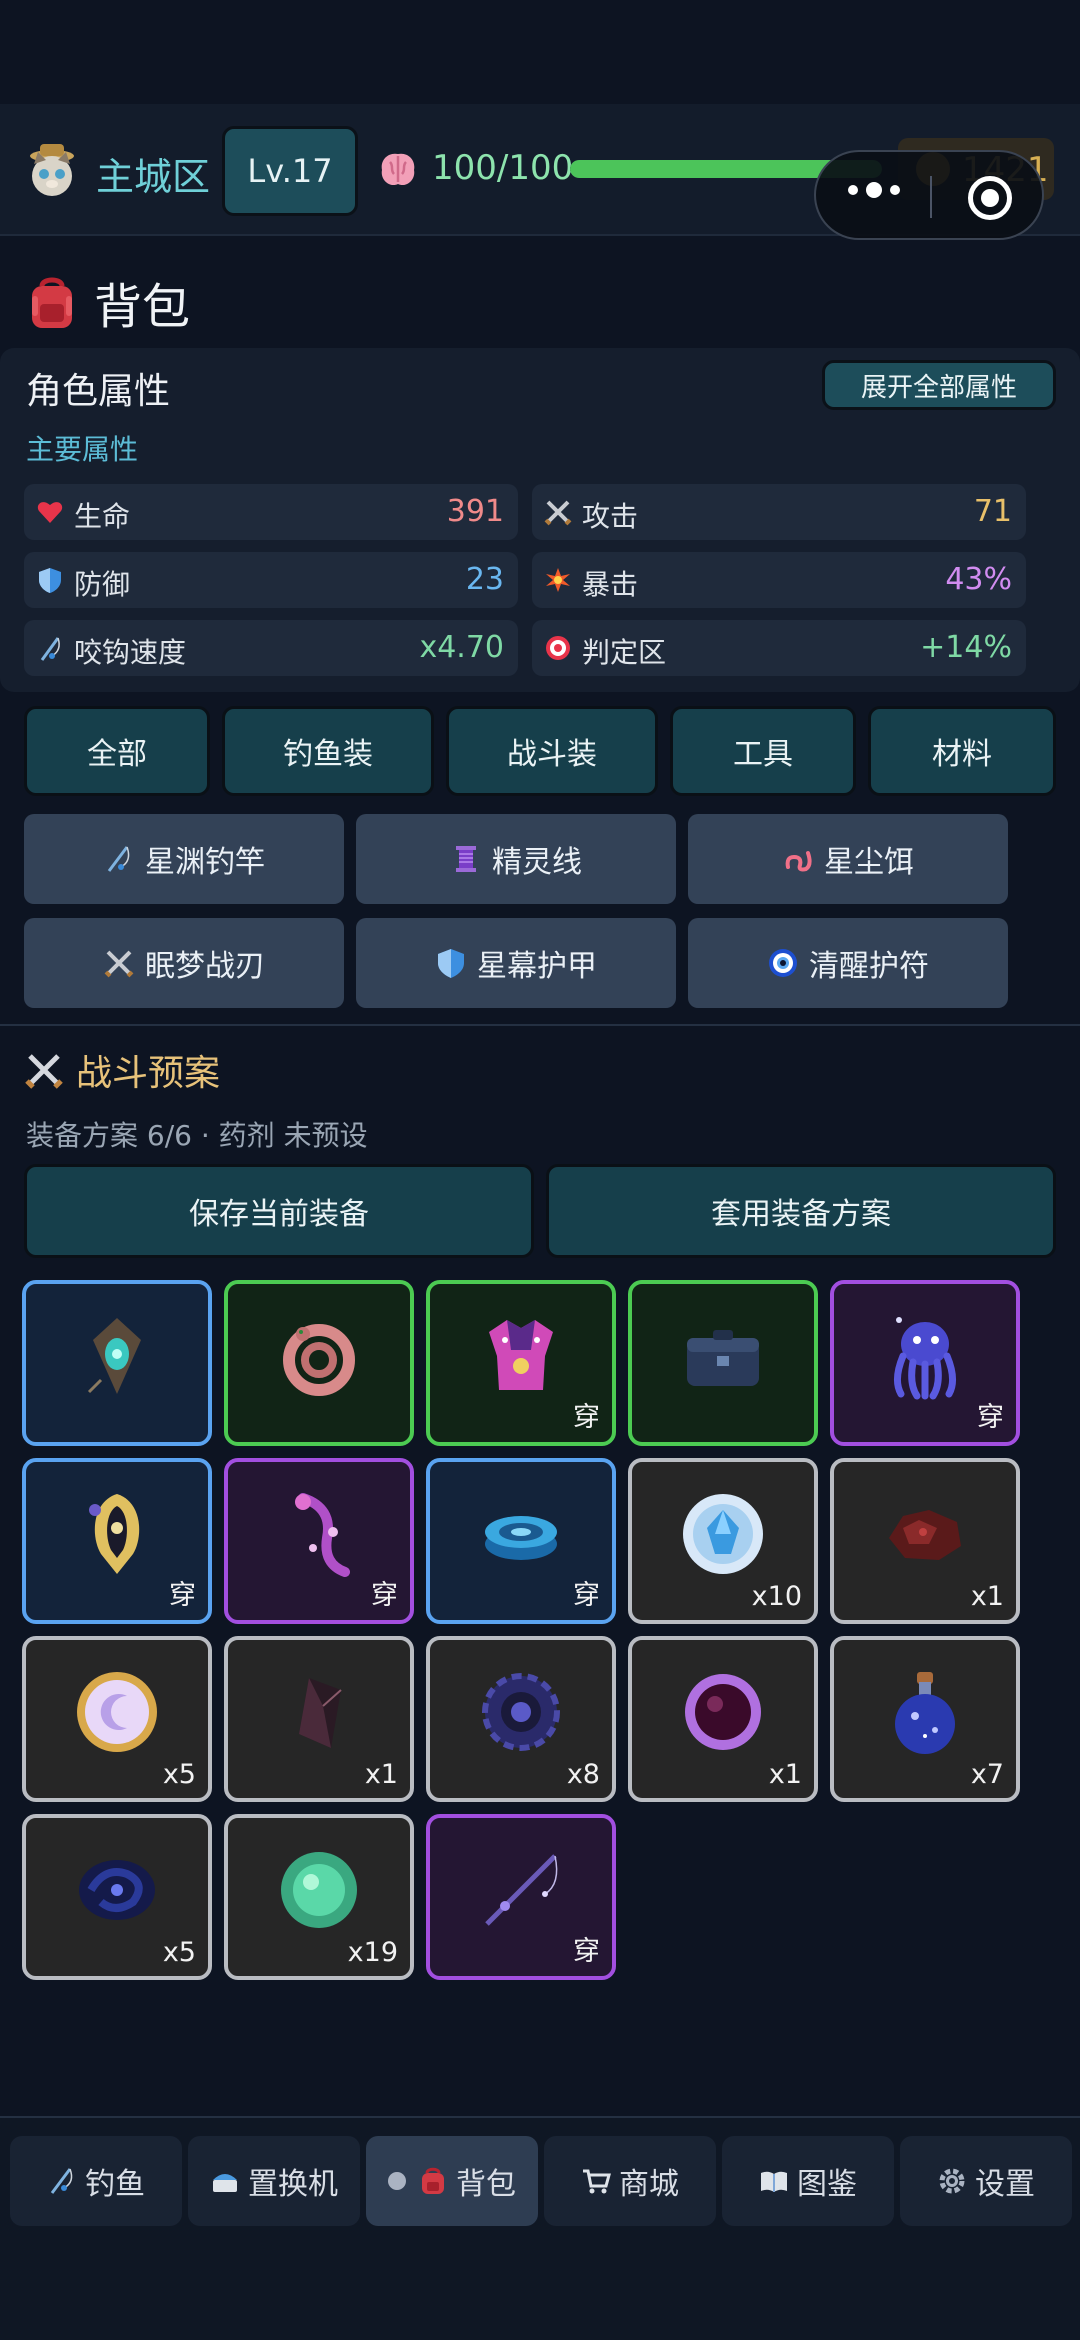 The width and height of the screenshot is (1080, 2340). What do you see at coordinates (117, 751) in the screenshot?
I see `tab-all: 全部` at bounding box center [117, 751].